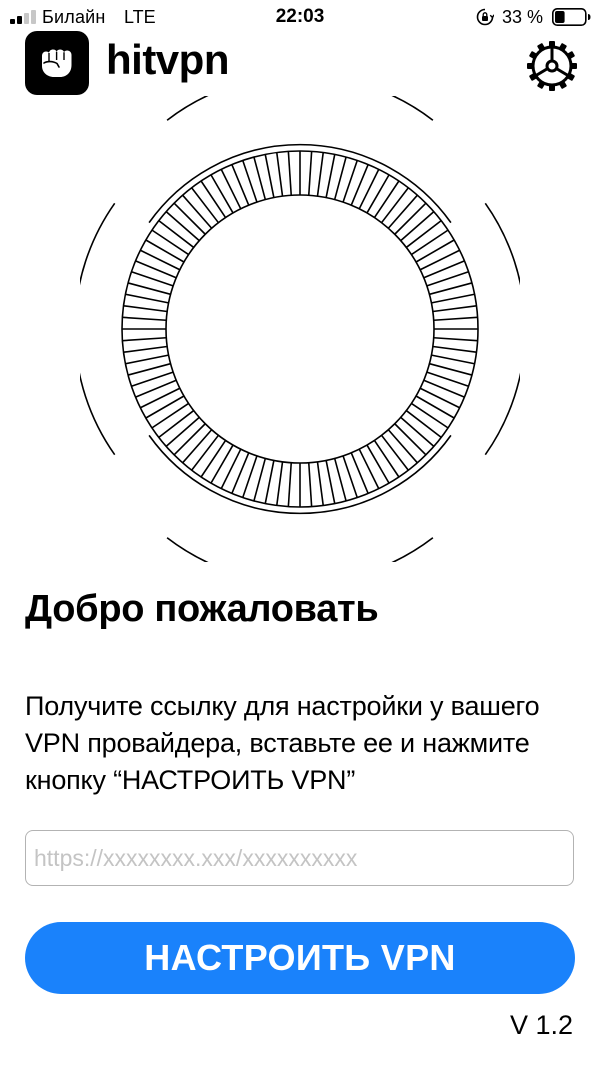  Describe the element at coordinates (485, 17) in the screenshot. I see `orientation-lock-icon` at that location.